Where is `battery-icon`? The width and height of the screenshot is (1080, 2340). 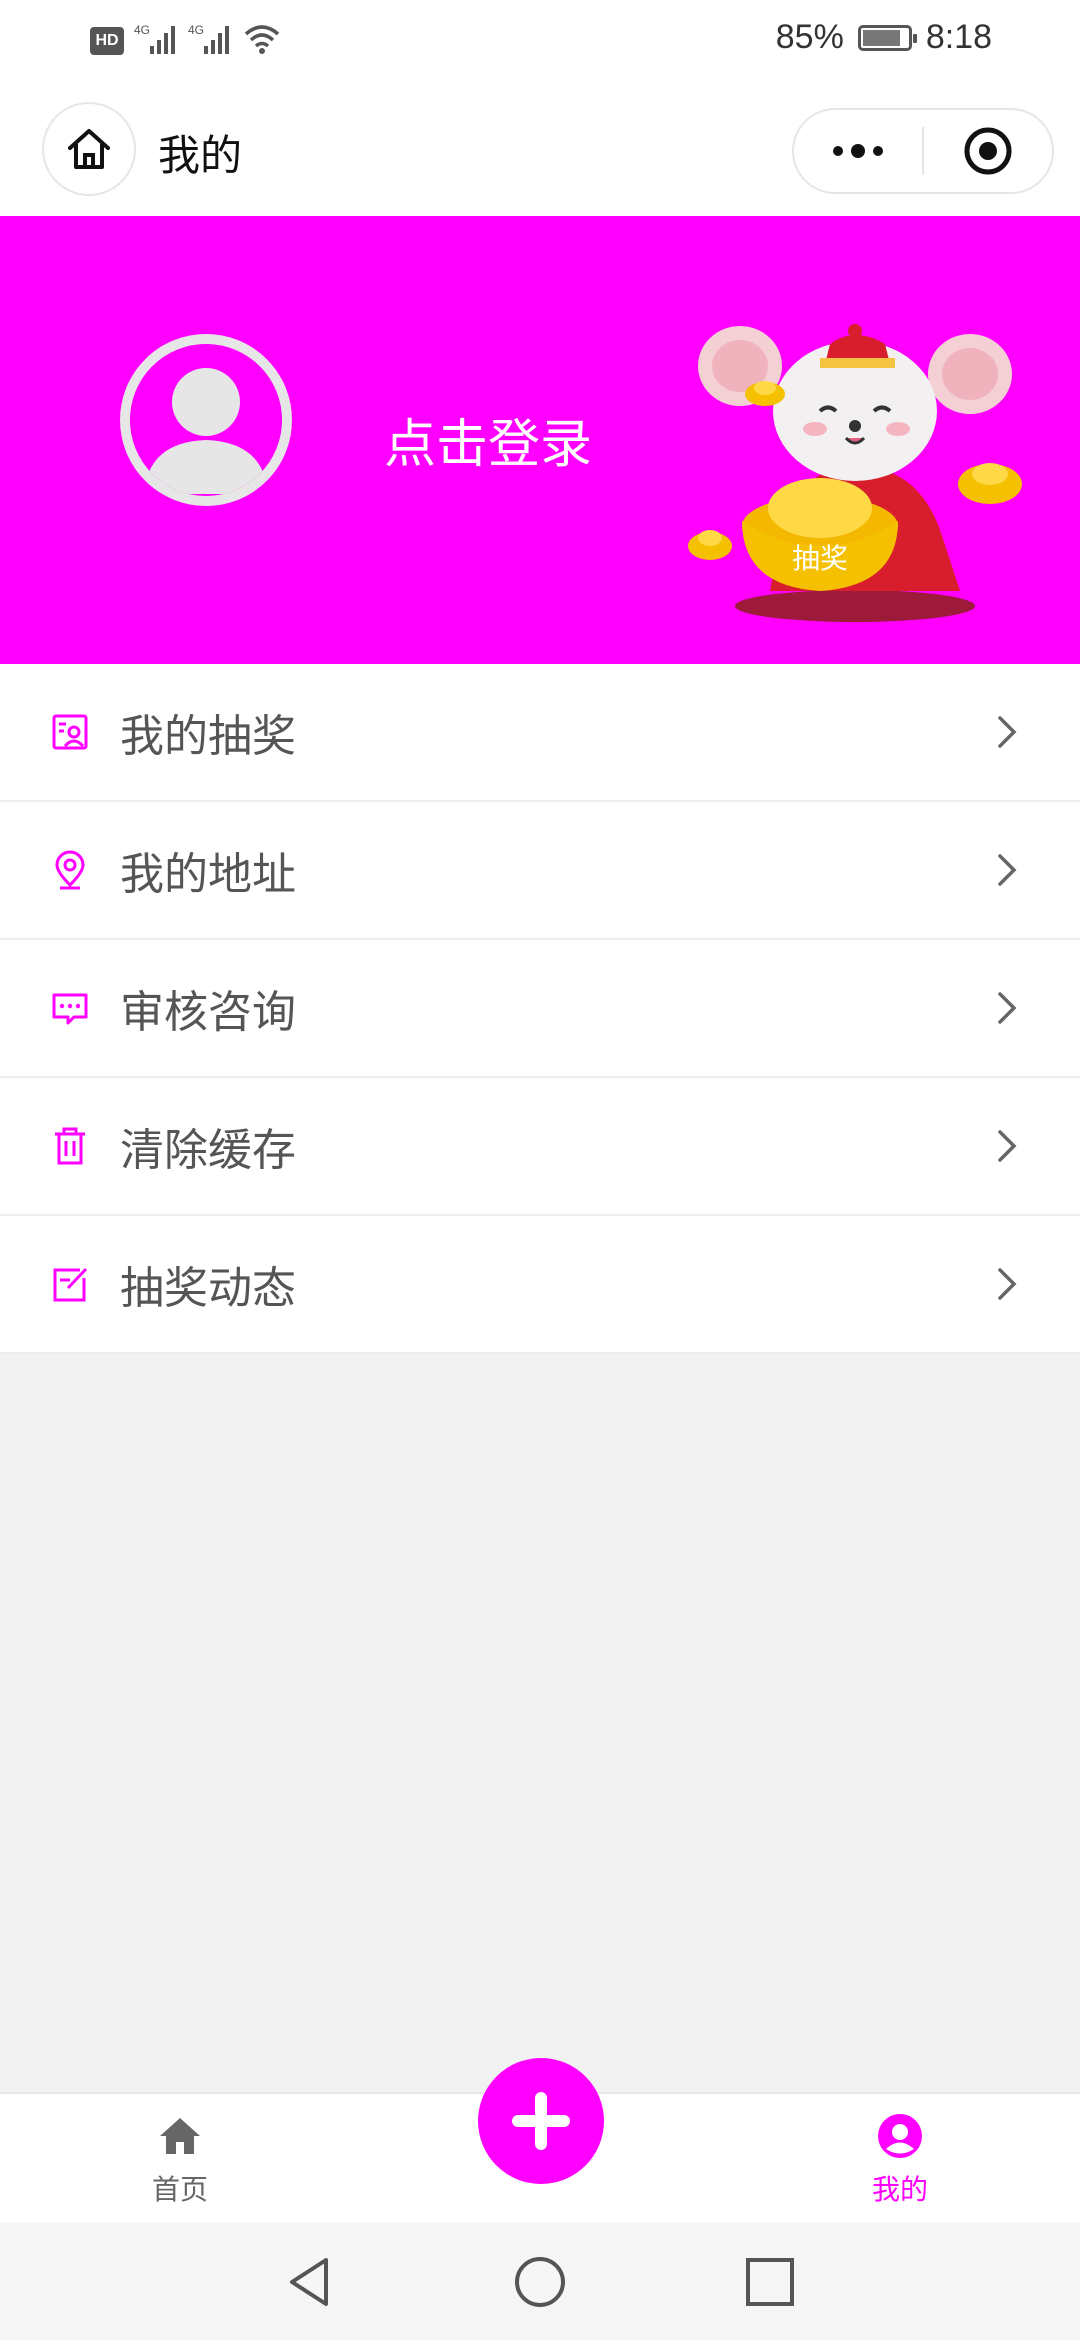 battery-icon is located at coordinates (887, 37).